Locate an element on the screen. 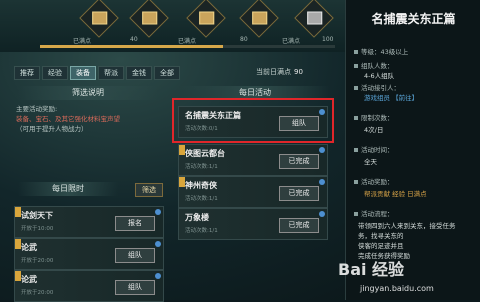 Image resolution: width=480 pixels, height=302 pixels. filter-title: 筛选说明 is located at coordinates (88, 93).